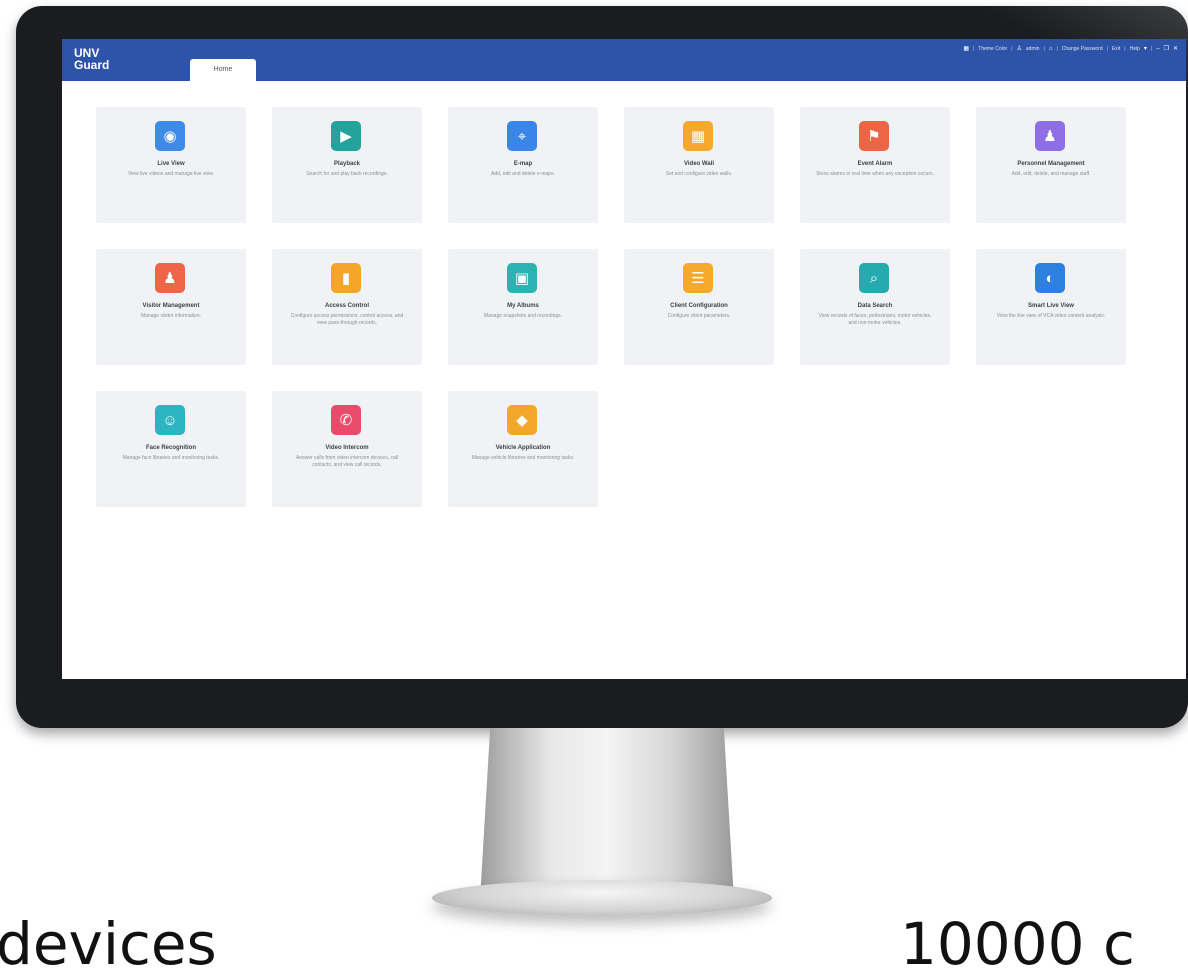 The image size is (1188, 978). Describe the element at coordinates (966, 48) in the screenshot. I see `grid-icon: ▦` at that location.